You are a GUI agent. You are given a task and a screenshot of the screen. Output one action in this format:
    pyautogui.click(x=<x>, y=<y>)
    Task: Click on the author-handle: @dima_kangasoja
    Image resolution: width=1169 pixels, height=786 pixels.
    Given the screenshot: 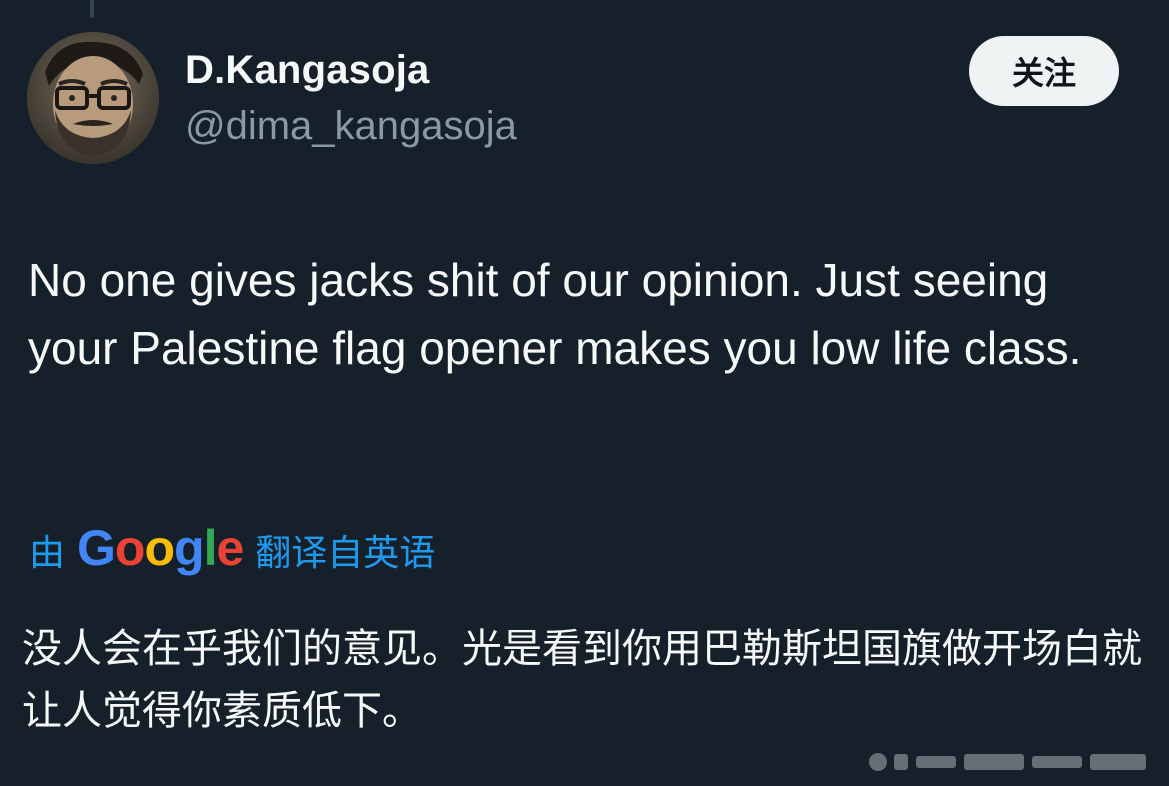 What is the action you would take?
    pyautogui.click(x=351, y=126)
    